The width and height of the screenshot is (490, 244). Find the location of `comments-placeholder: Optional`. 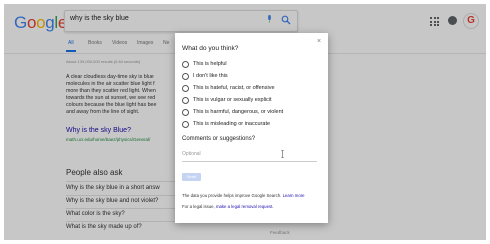

comments-placeholder: Optional is located at coordinates (191, 154).